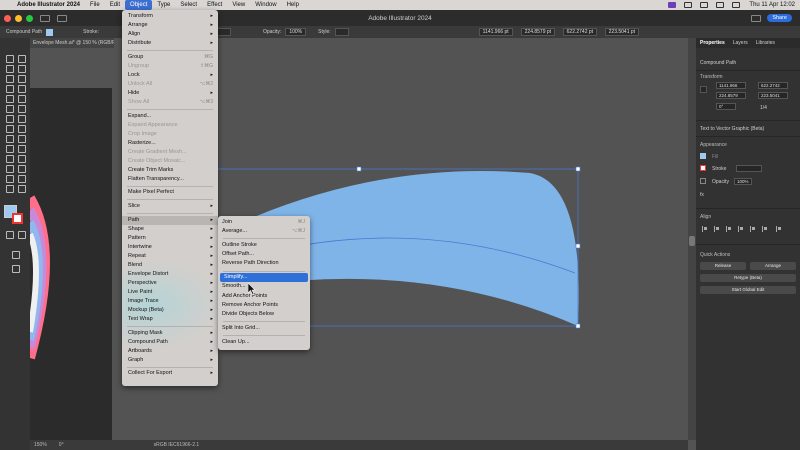 Image resolution: width=800 pixels, height=450 pixels. I want to click on vertical-scrollbar, so click(692, 239).